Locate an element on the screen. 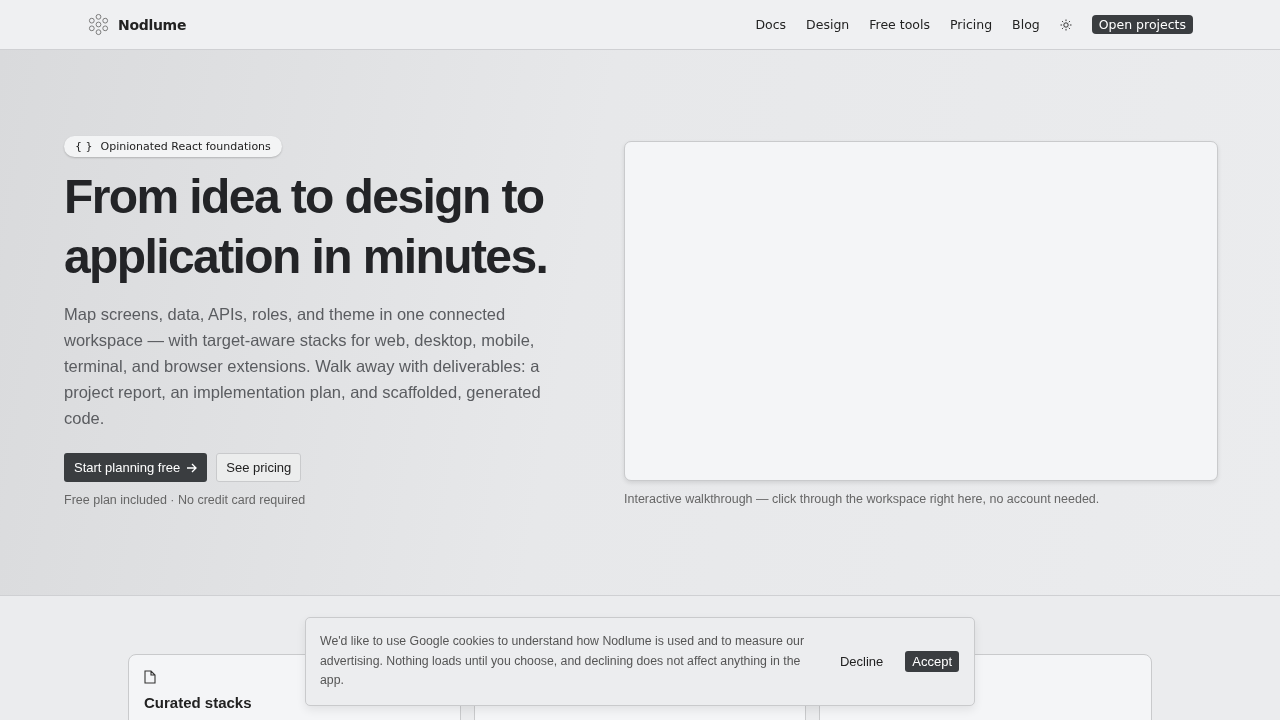 The width and height of the screenshot is (1280, 720). nav-link: Design is located at coordinates (828, 24).